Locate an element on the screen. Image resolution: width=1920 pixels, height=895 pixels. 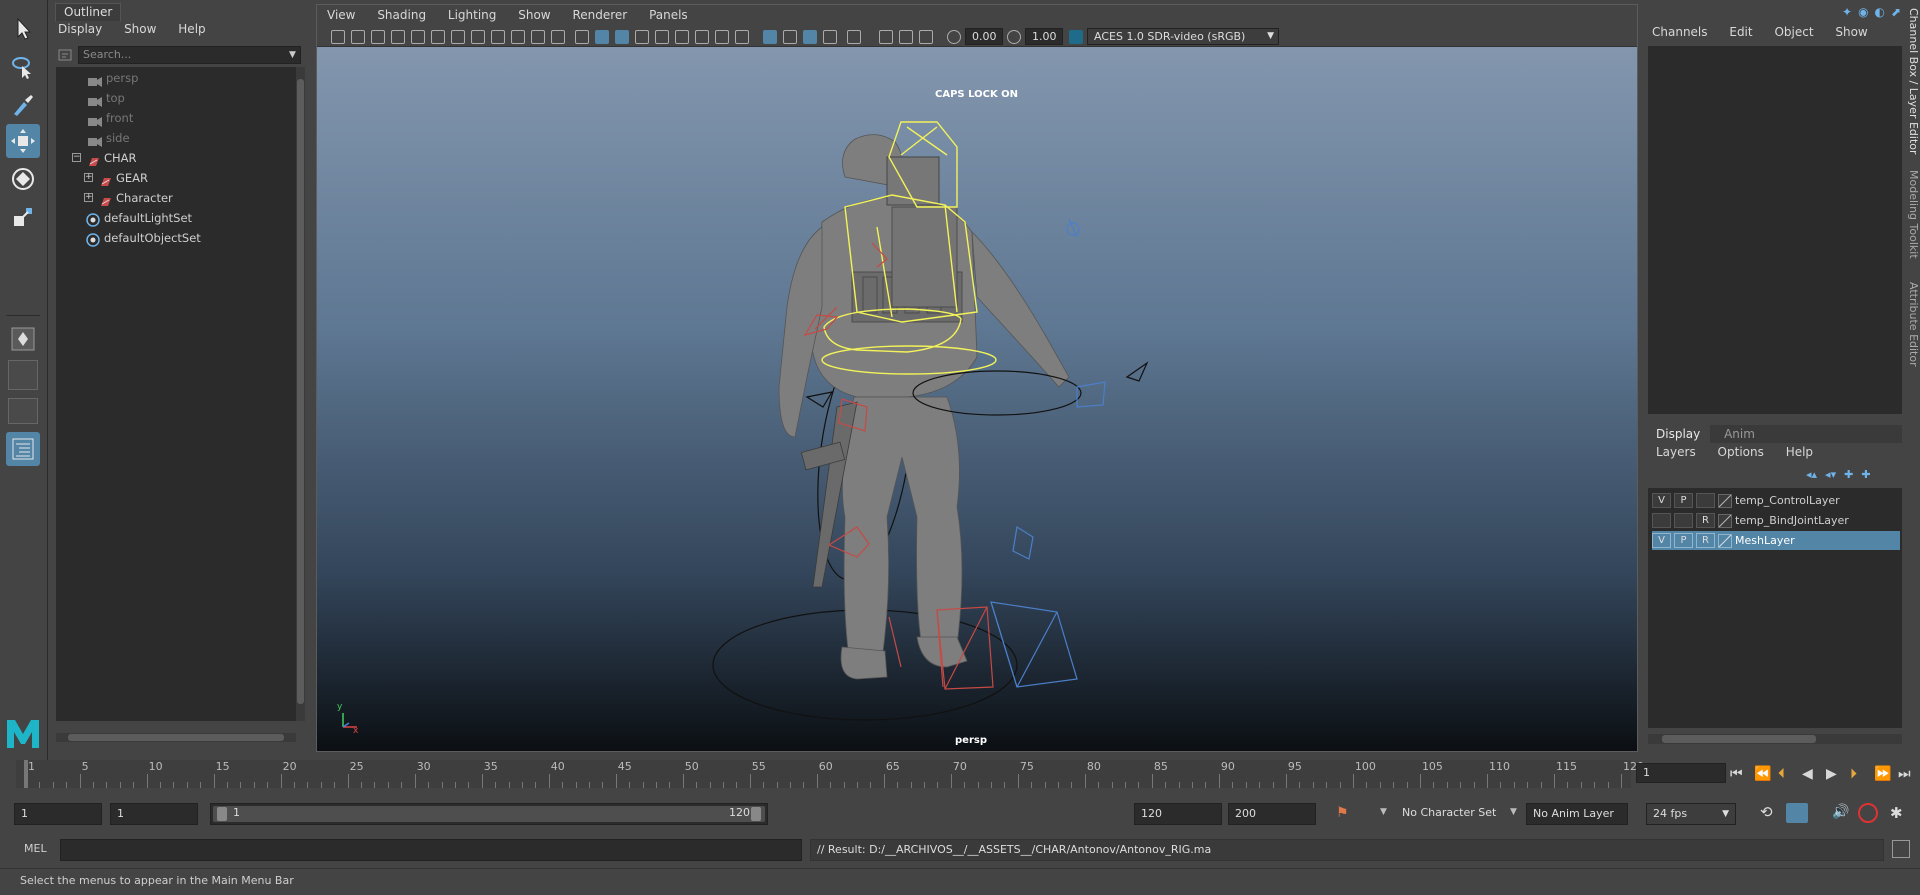
exposure-icon is located at coordinates (954, 37).